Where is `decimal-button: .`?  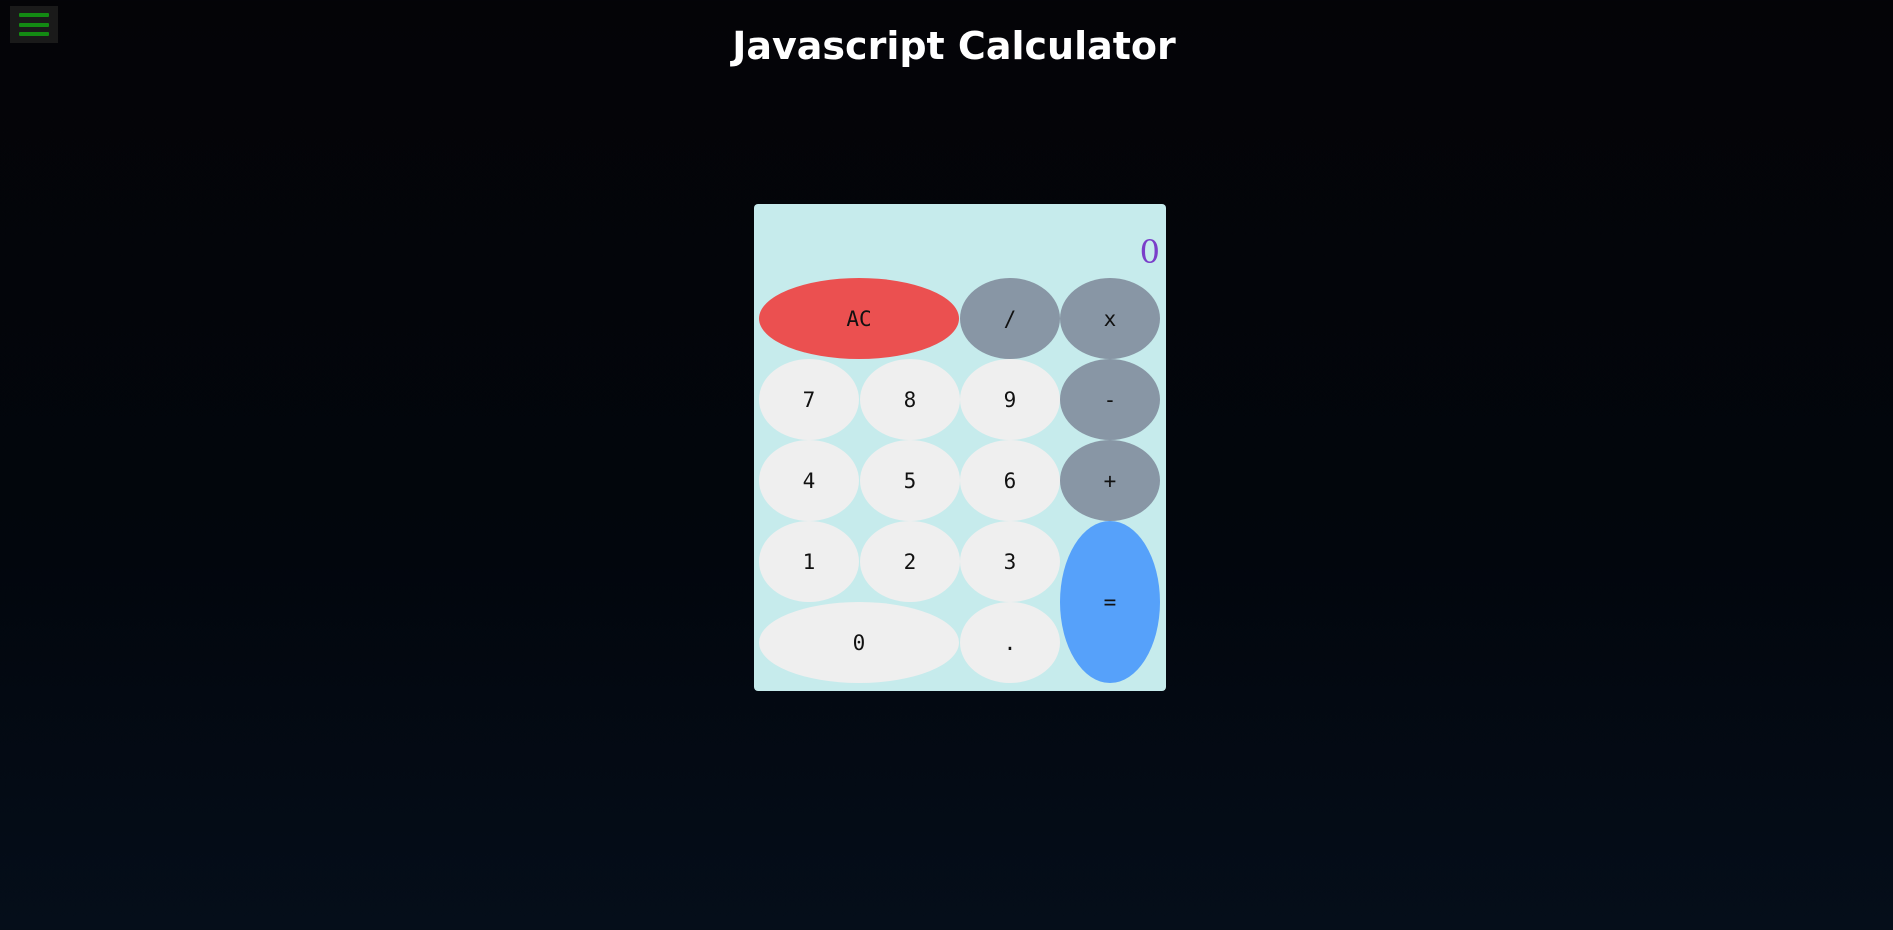
decimal-button: . is located at coordinates (1010, 642).